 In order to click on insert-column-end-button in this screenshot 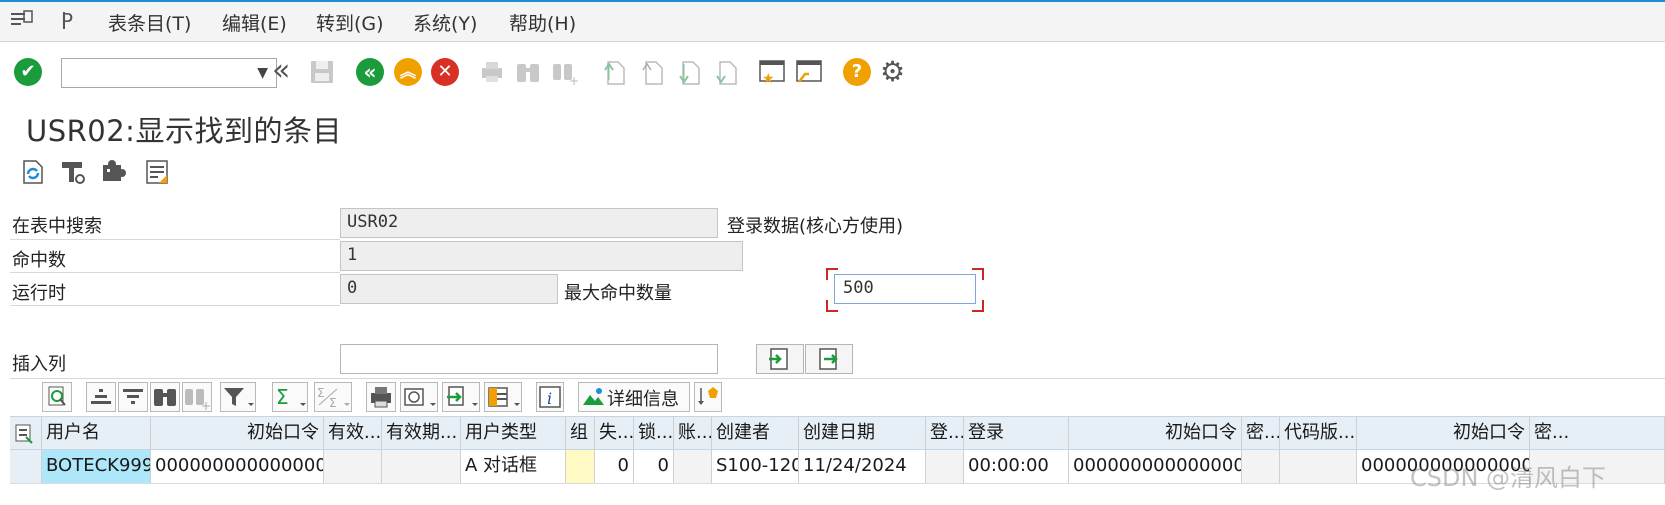, I will do `click(829, 359)`.